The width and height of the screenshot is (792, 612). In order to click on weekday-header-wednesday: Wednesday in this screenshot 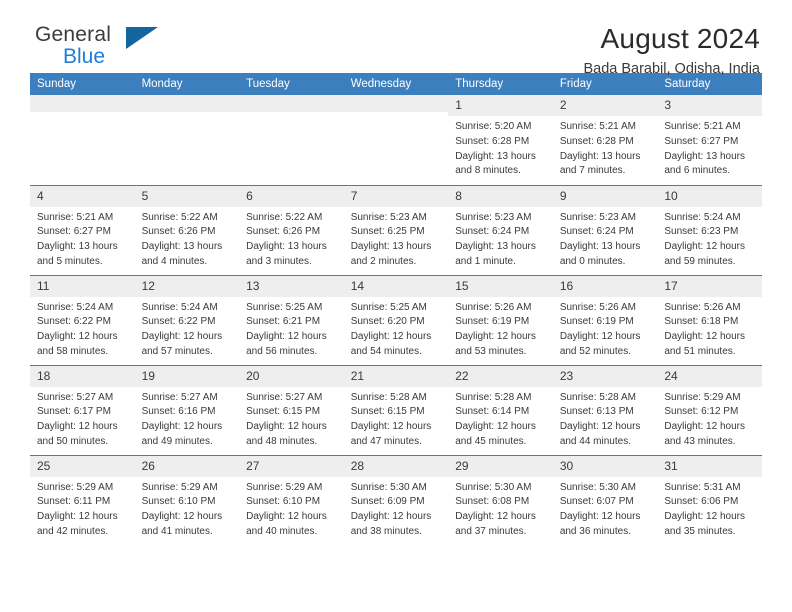, I will do `click(396, 84)`.